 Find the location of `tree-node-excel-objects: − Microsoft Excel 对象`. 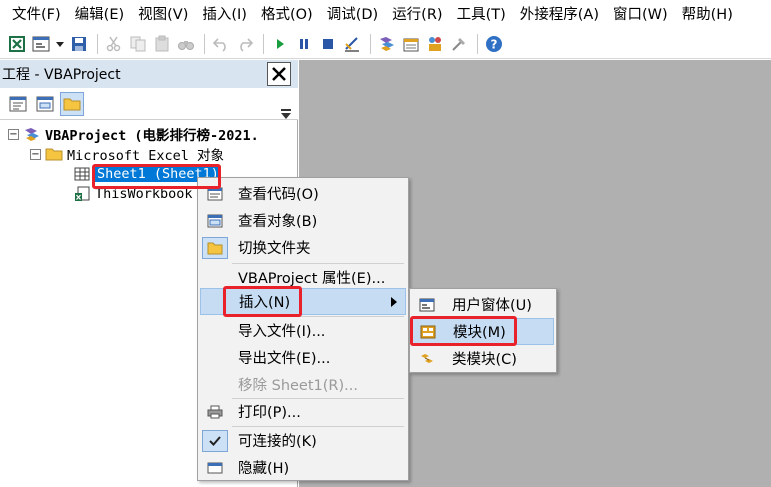

tree-node-excel-objects: − Microsoft Excel 对象 is located at coordinates (127, 154).